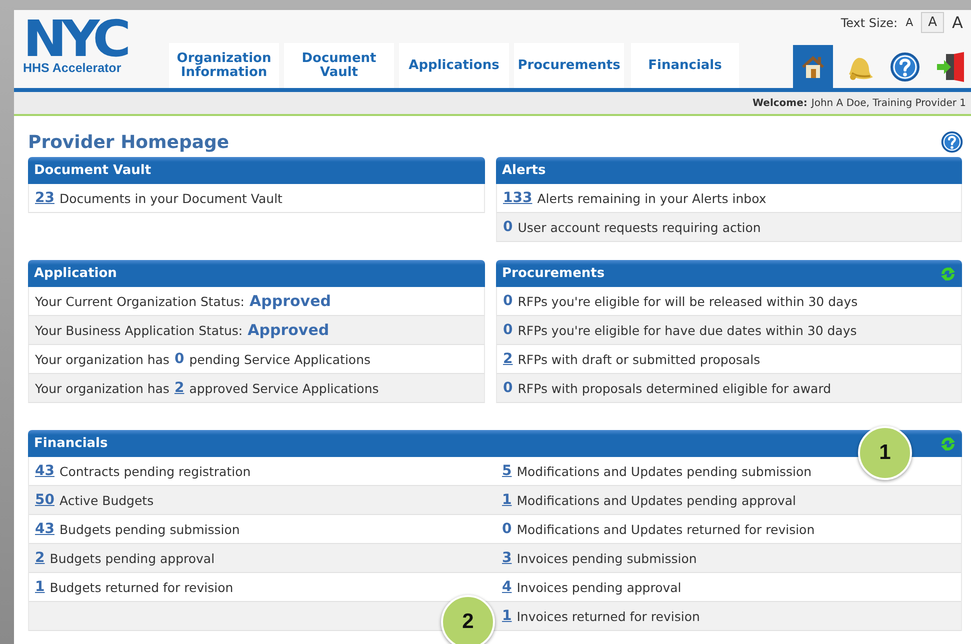 The height and width of the screenshot is (644, 971). What do you see at coordinates (656, 500) in the screenshot?
I see `row-text: Modifications and Updates pending approval` at bounding box center [656, 500].